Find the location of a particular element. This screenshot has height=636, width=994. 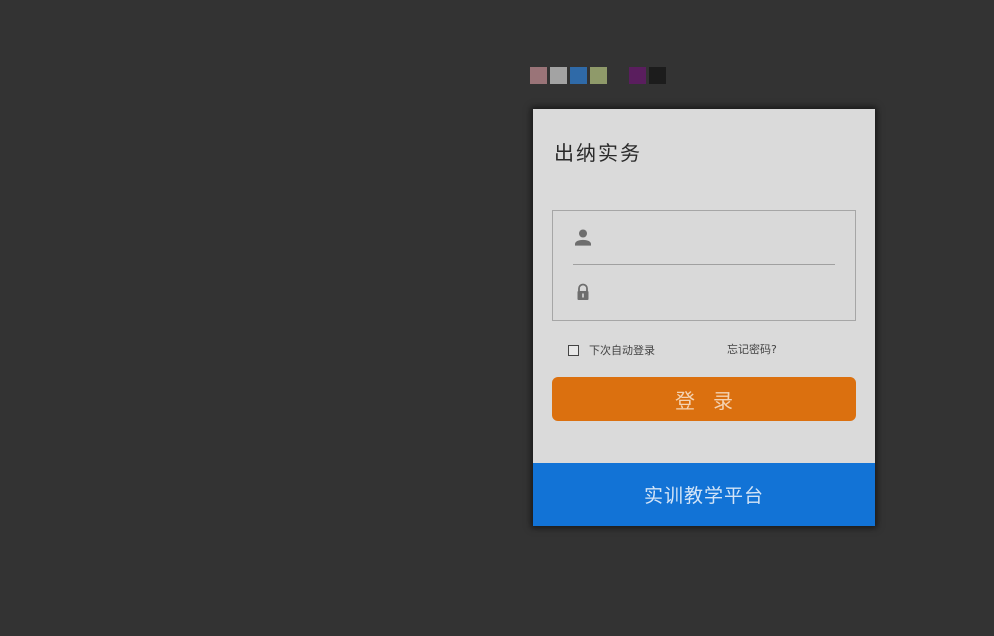

theme-swatch-purple is located at coordinates (637, 75).